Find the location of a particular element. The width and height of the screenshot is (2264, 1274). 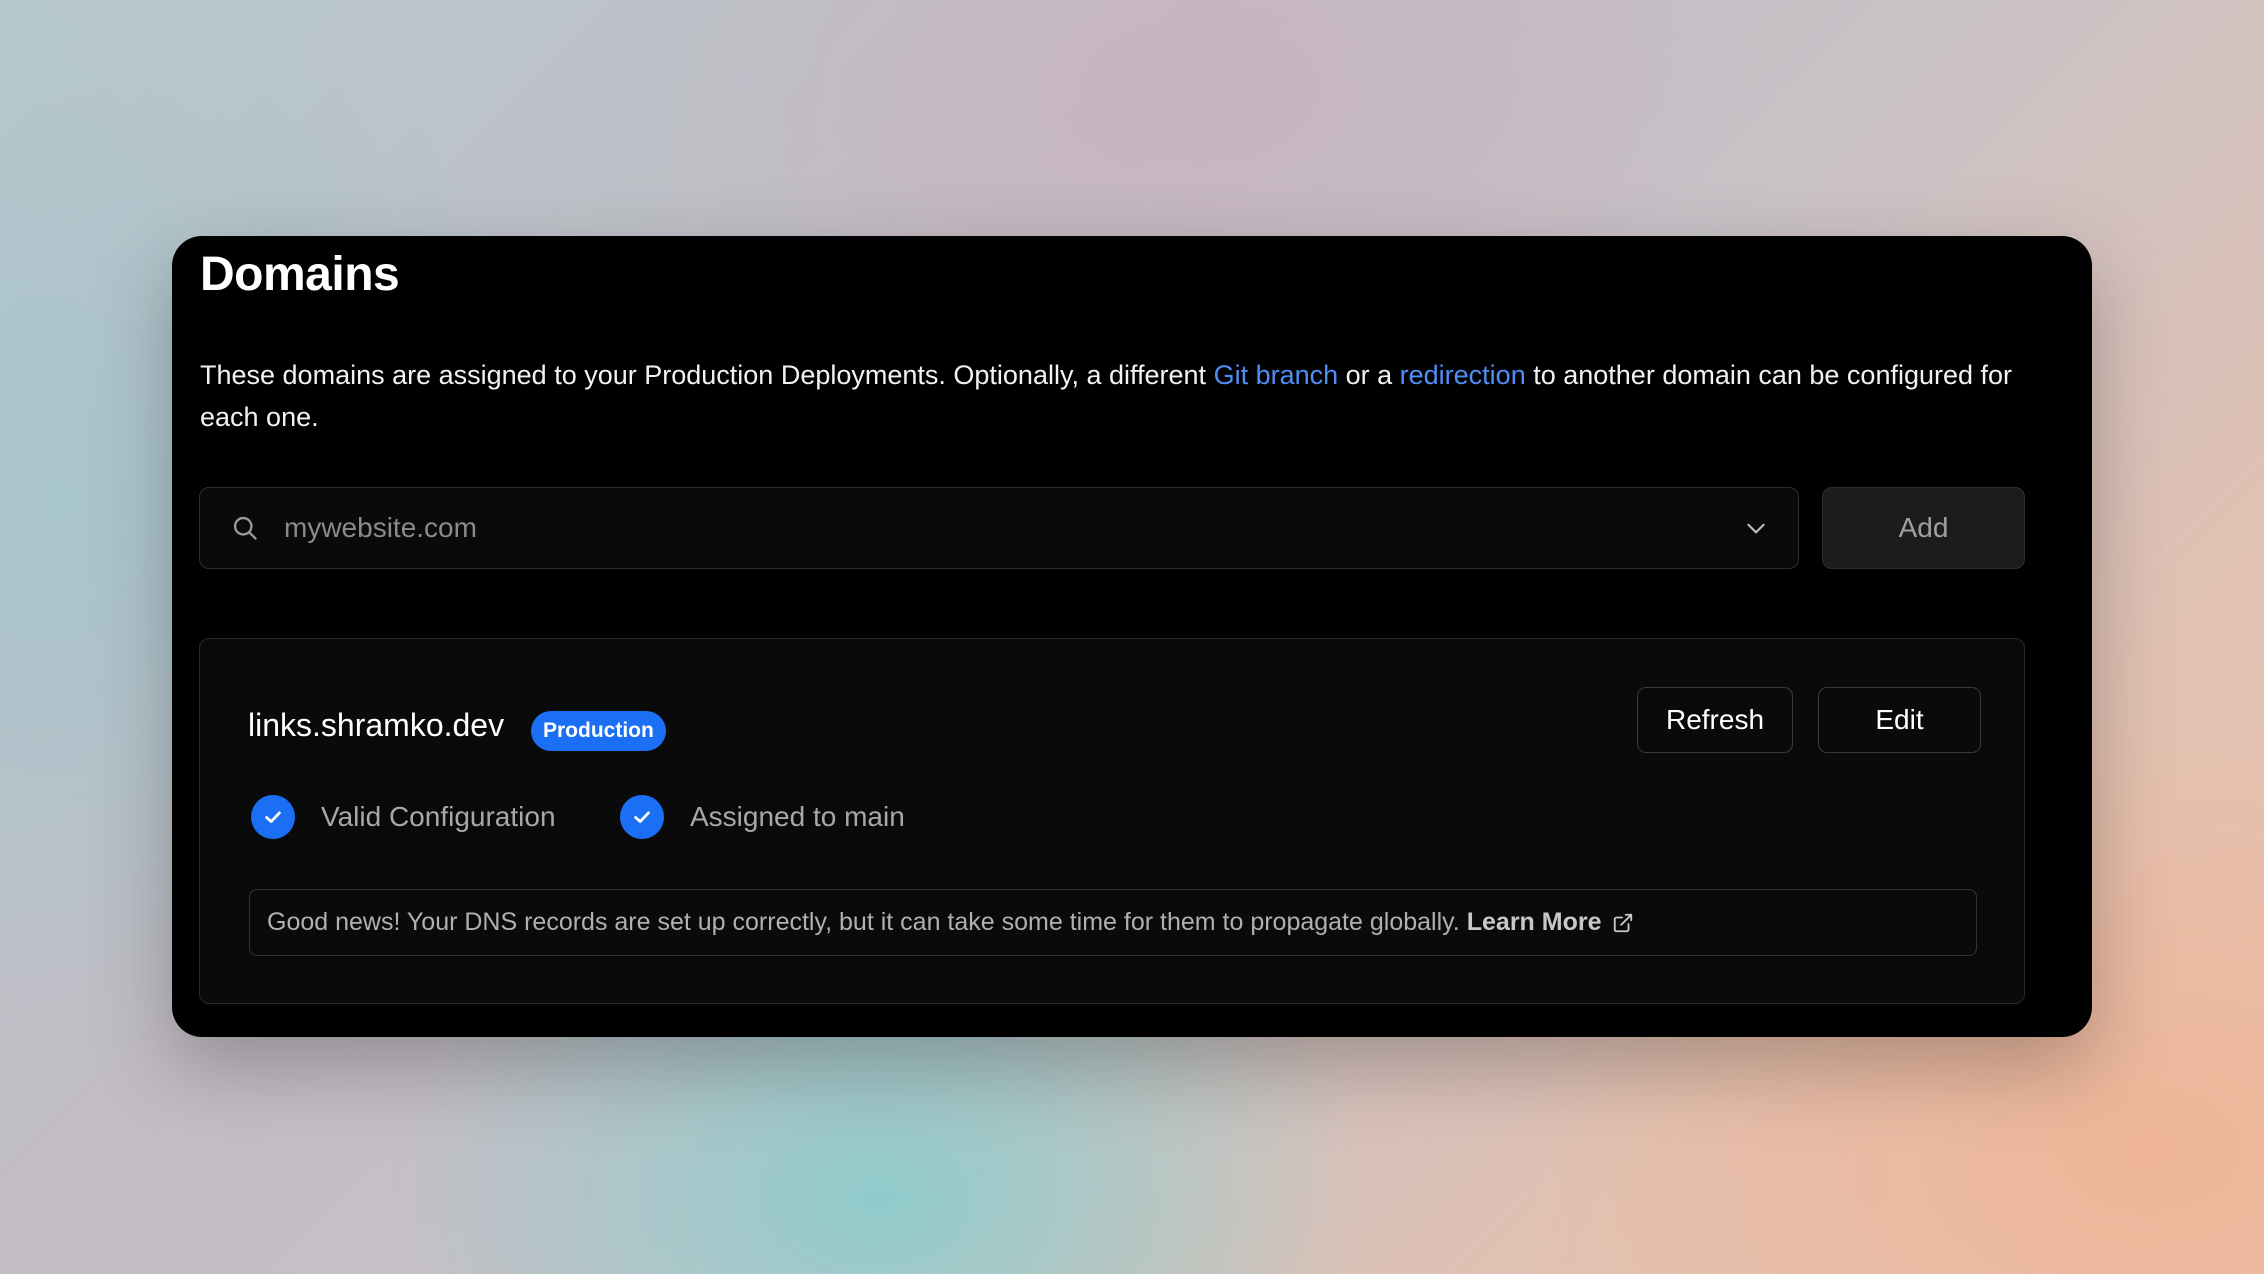

redirection-link: redirection is located at coordinates (1463, 375).